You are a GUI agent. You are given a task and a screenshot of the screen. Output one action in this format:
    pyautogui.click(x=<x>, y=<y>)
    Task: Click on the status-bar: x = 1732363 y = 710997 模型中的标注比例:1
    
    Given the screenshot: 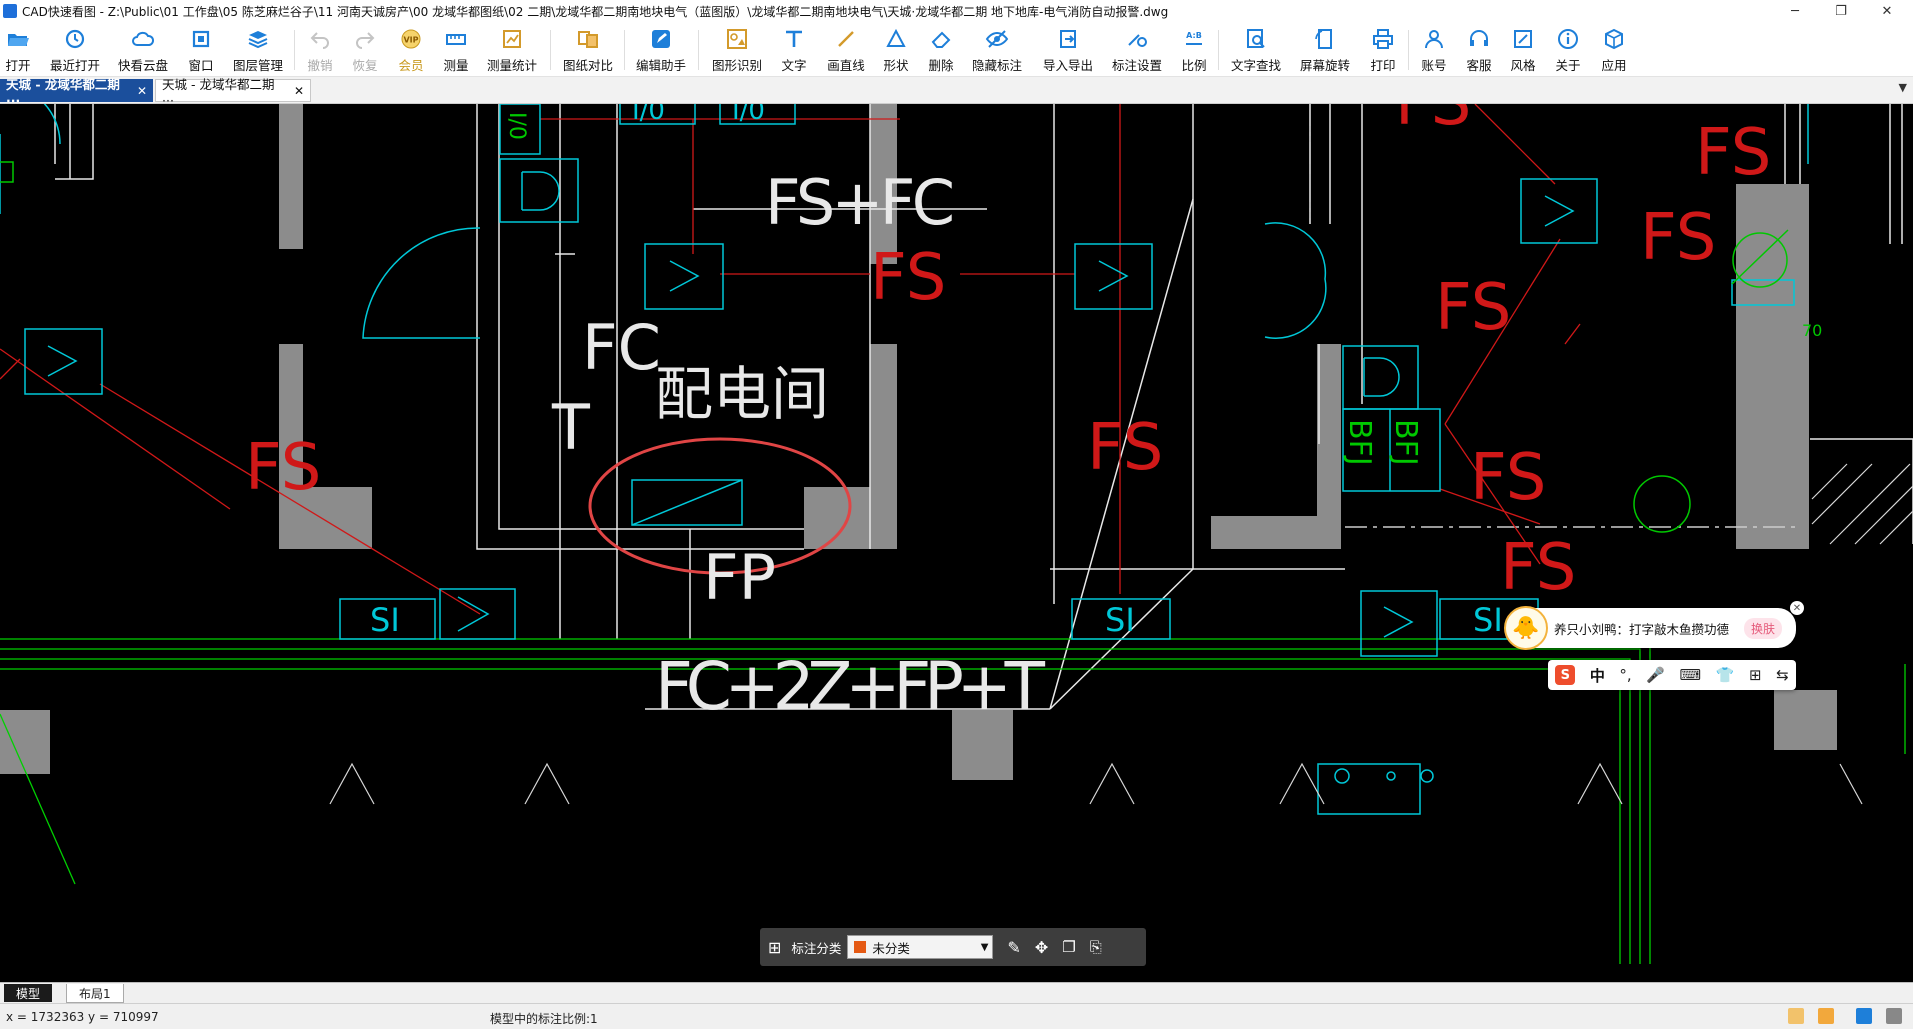 What is the action you would take?
    pyautogui.click(x=956, y=1016)
    